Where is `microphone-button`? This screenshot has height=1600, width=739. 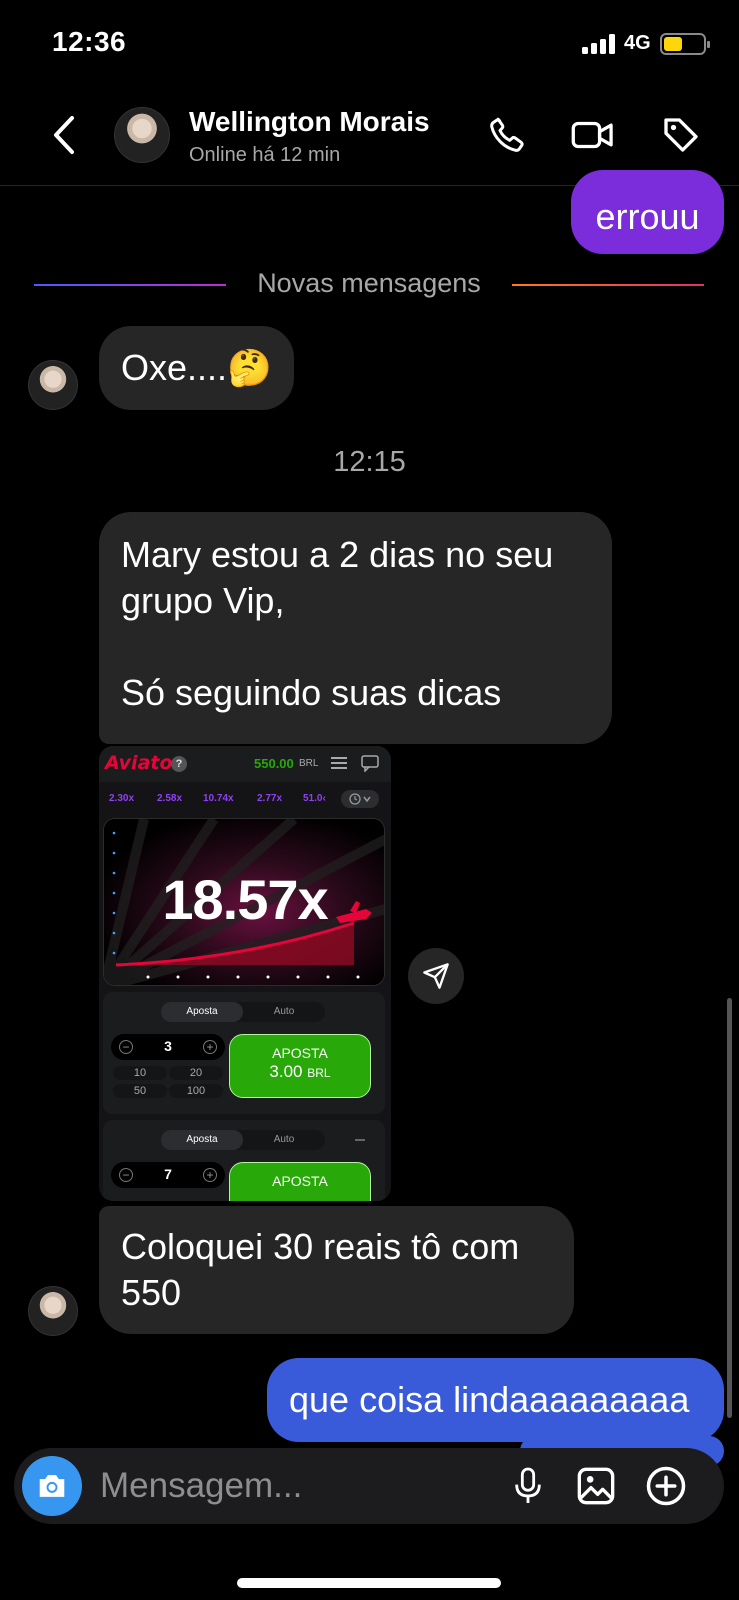 microphone-button is located at coordinates (528, 1486).